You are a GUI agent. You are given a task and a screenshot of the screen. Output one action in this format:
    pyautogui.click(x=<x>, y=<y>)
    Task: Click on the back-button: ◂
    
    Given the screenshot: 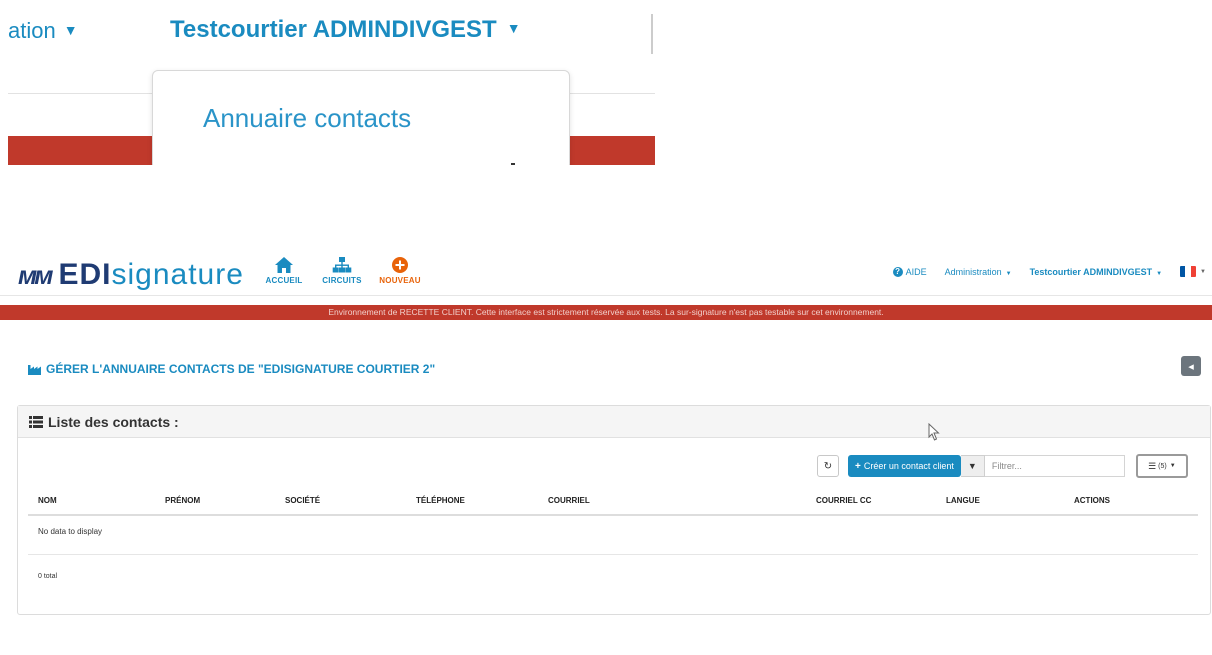 What is the action you would take?
    pyautogui.click(x=1191, y=366)
    